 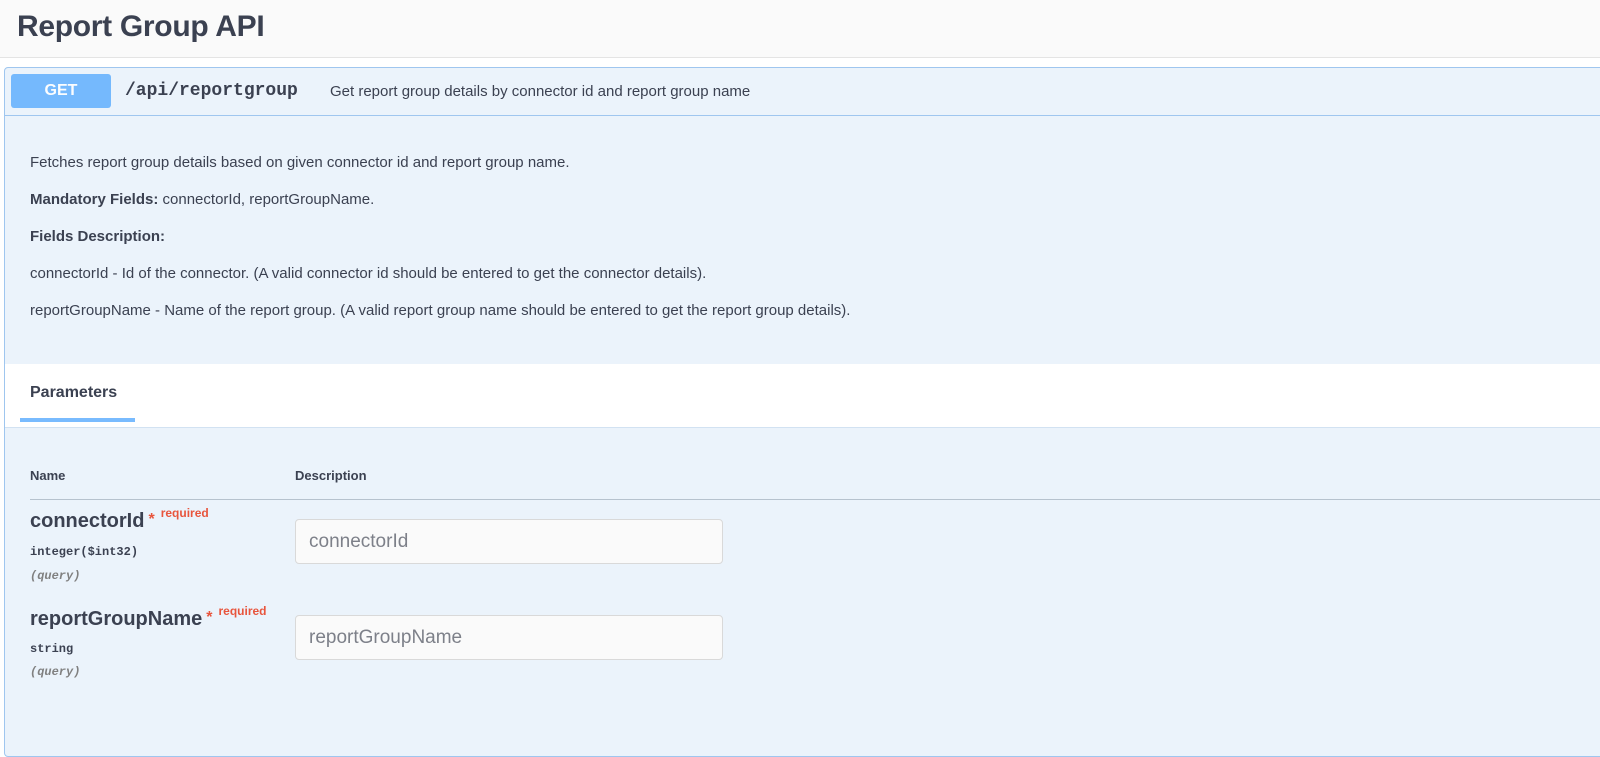 What do you see at coordinates (815, 499) in the screenshot?
I see `column-divider` at bounding box center [815, 499].